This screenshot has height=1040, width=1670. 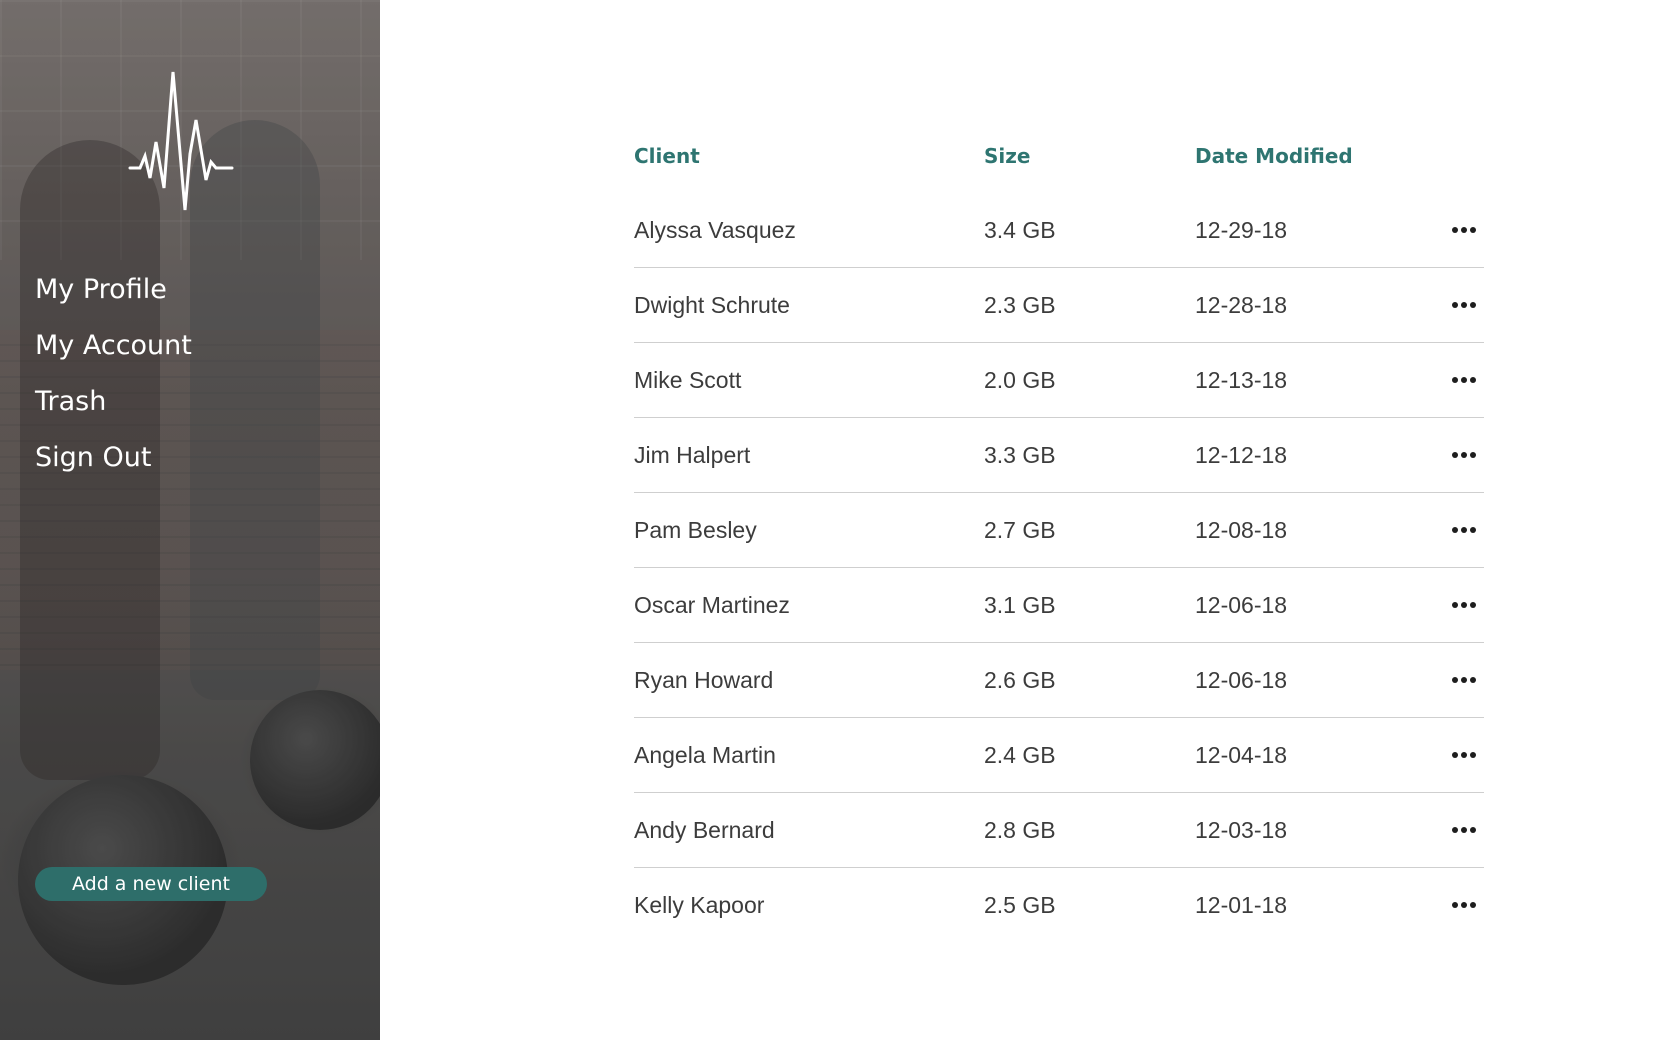 What do you see at coordinates (113, 290) in the screenshot?
I see `sidebar-item-my-profile: My Profile` at bounding box center [113, 290].